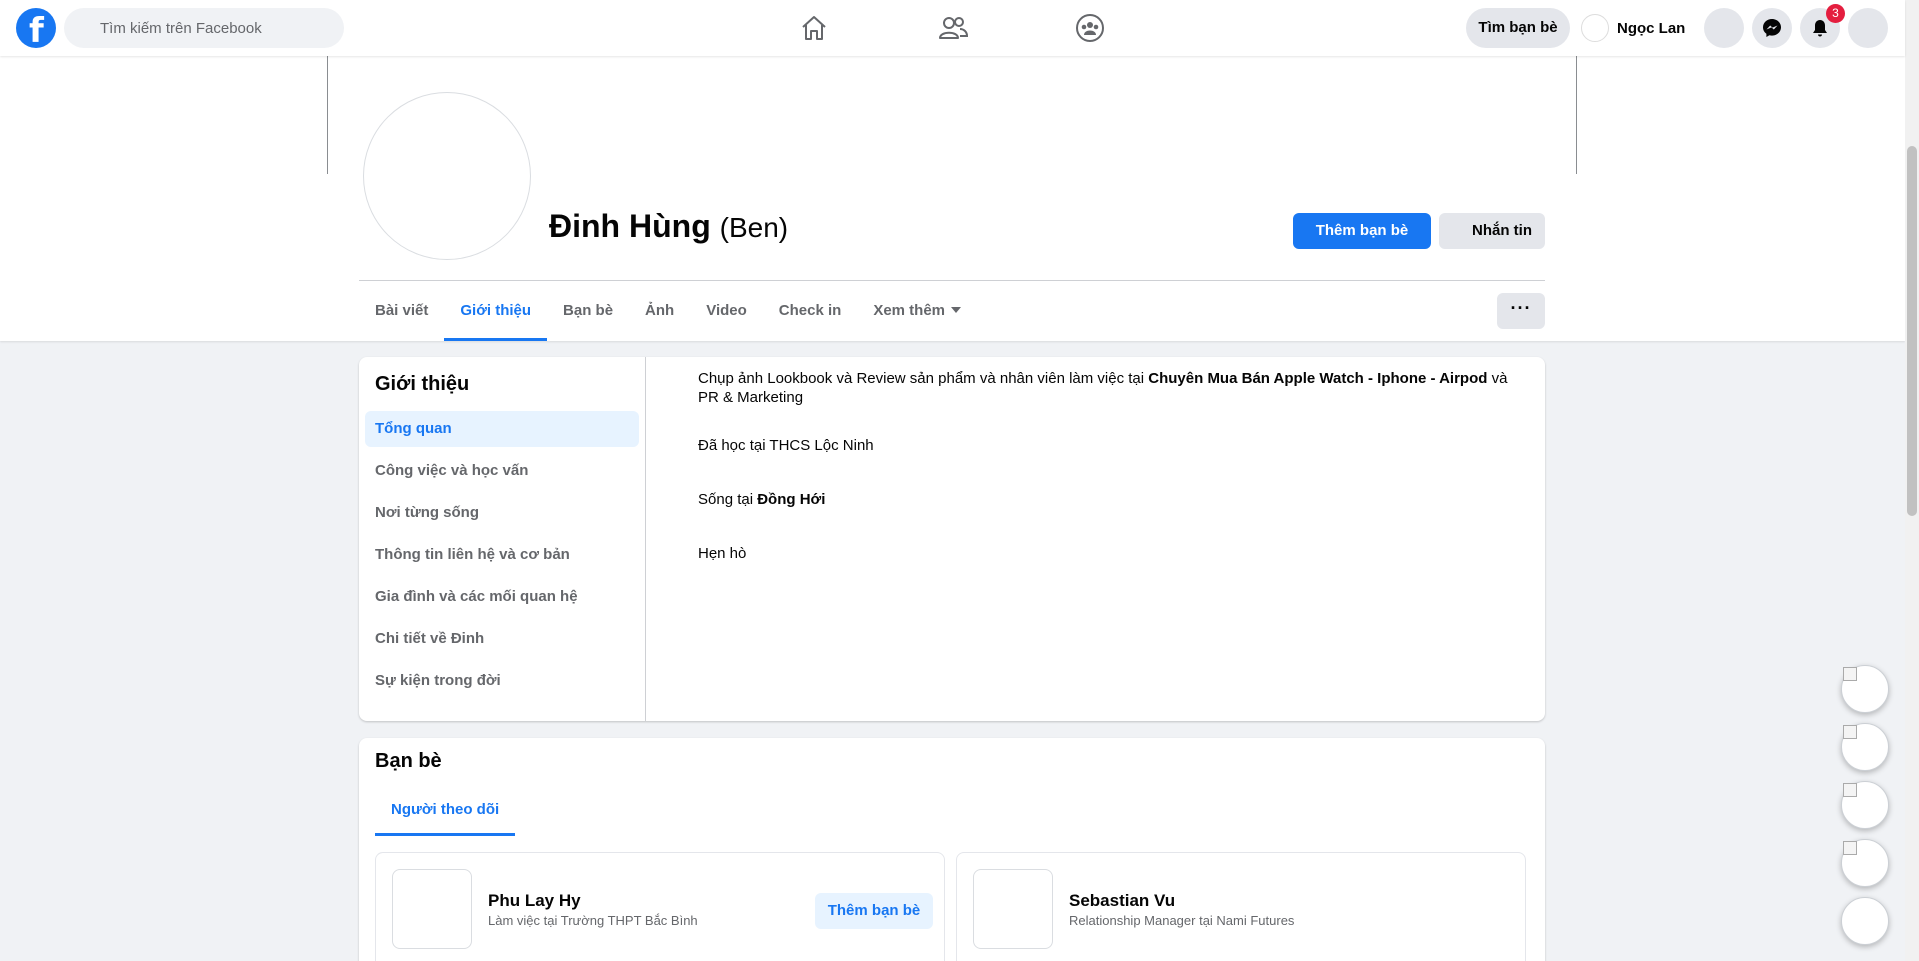 This screenshot has width=1919, height=961. Describe the element at coordinates (728, 499) in the screenshot. I see `lives-prefix: Sống tại` at that location.